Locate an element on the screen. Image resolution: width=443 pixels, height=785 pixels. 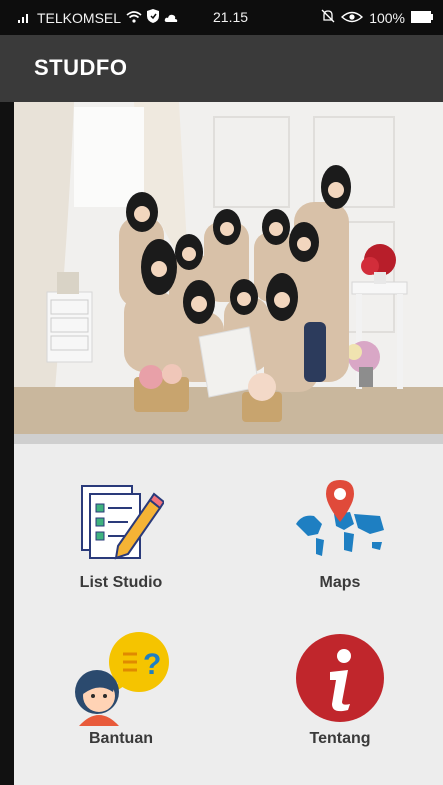
shield-icon is located at coordinates (153, 17).